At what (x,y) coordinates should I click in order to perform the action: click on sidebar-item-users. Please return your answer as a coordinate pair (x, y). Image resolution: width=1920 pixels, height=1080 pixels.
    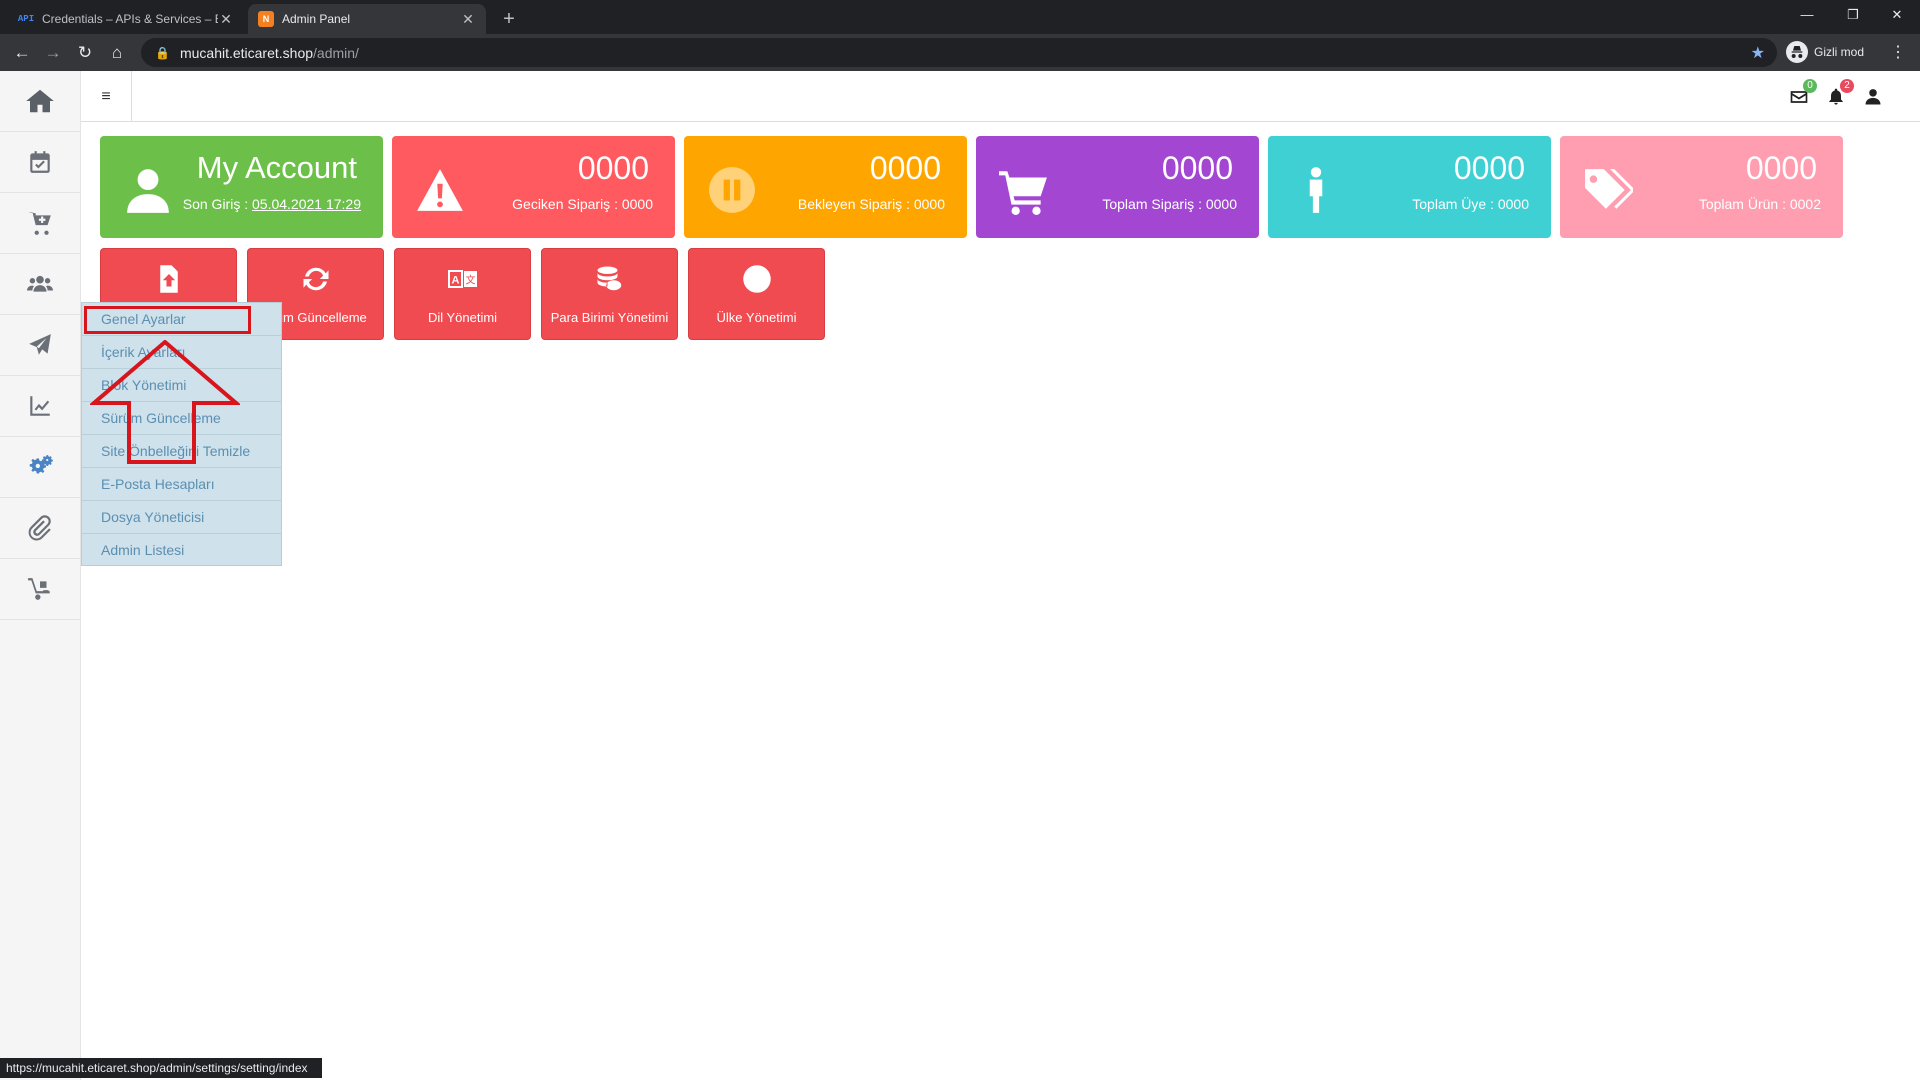
    Looking at the image, I should click on (40, 284).